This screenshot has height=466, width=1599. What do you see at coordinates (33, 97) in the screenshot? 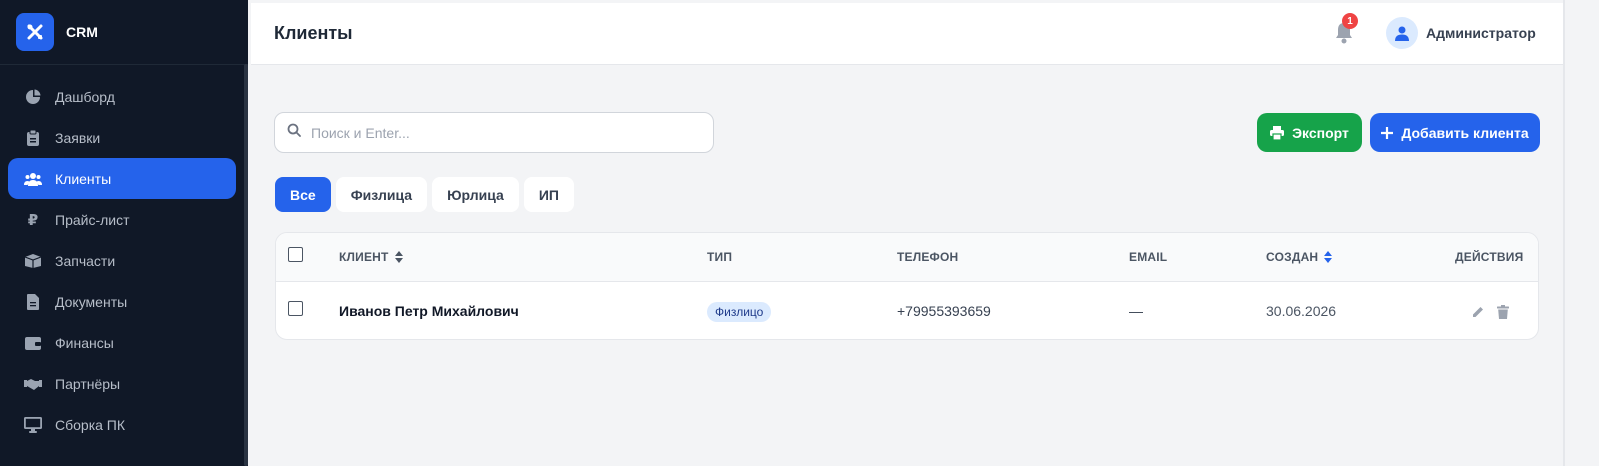
I see `chart-pie-icon` at bounding box center [33, 97].